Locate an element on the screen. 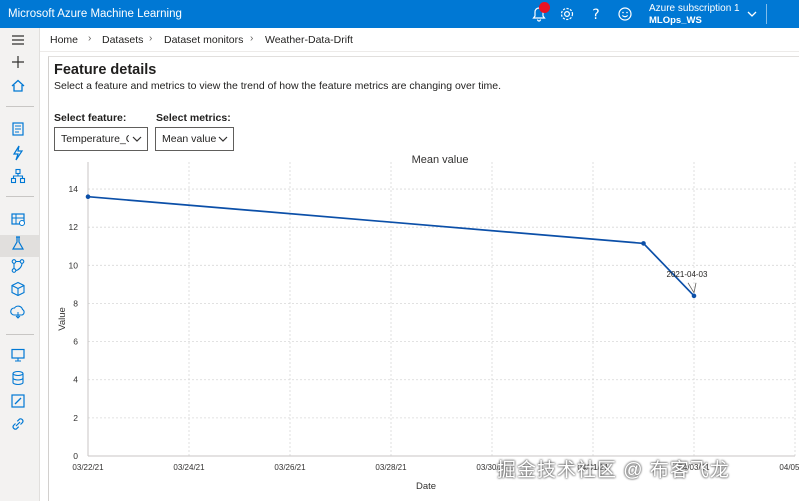 This screenshot has height=501, width=799. app-title: Microsoft Azure Machine Learning is located at coordinates (95, 14).